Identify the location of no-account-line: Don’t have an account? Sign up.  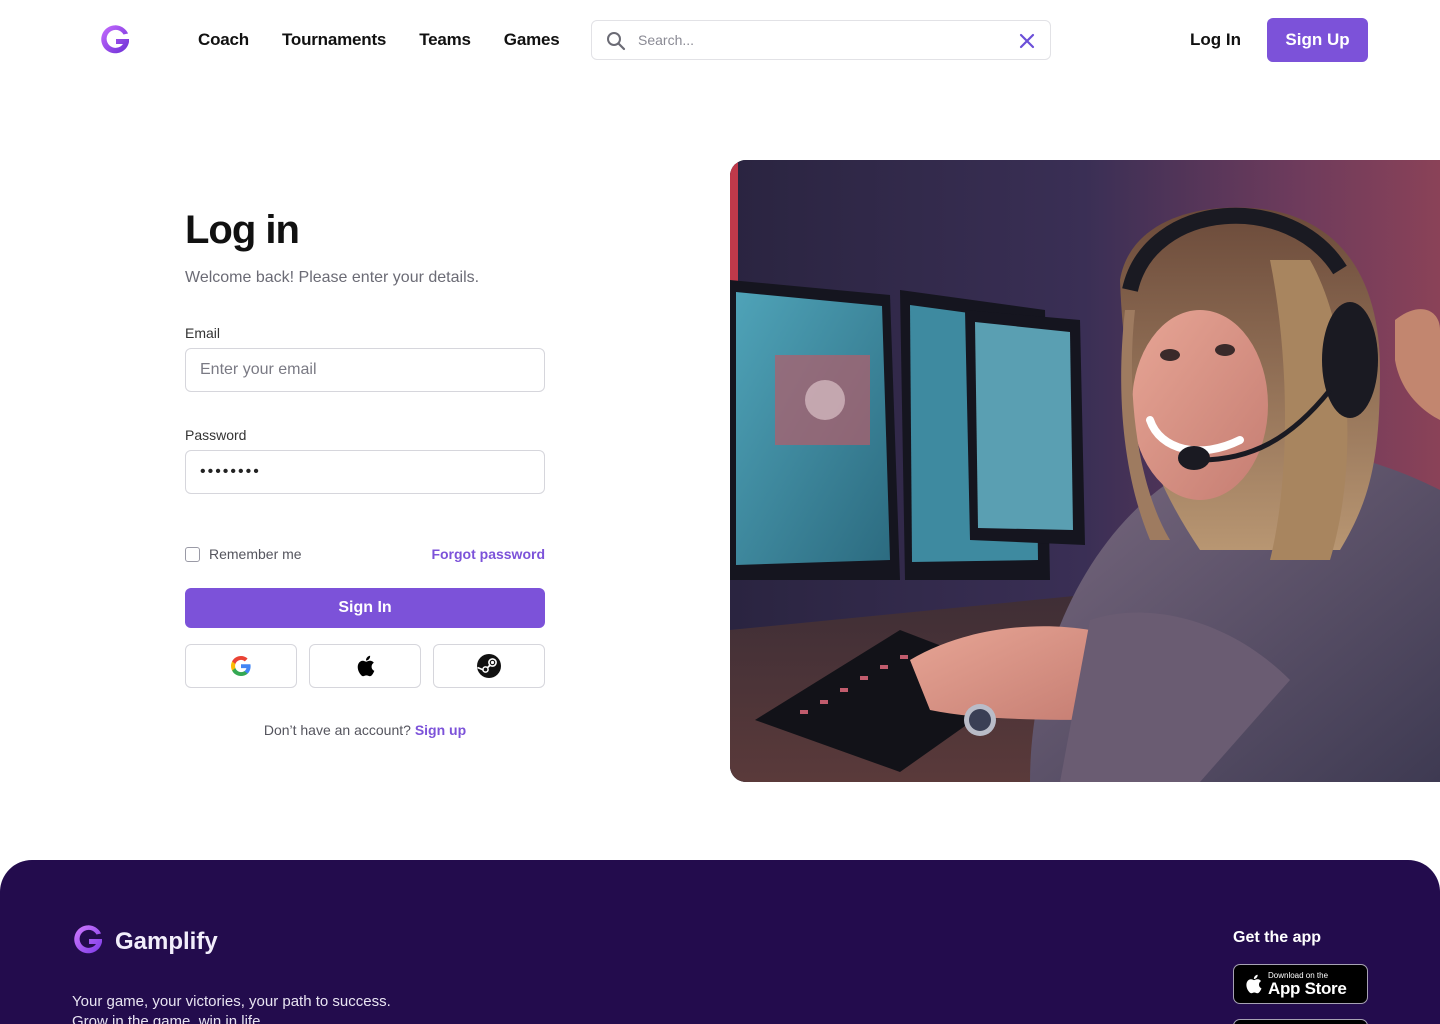
(365, 730).